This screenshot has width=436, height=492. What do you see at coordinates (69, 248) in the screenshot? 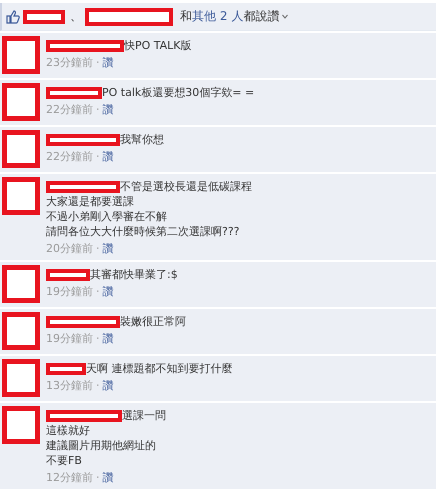
I see `comment-time: 20分鐘前` at bounding box center [69, 248].